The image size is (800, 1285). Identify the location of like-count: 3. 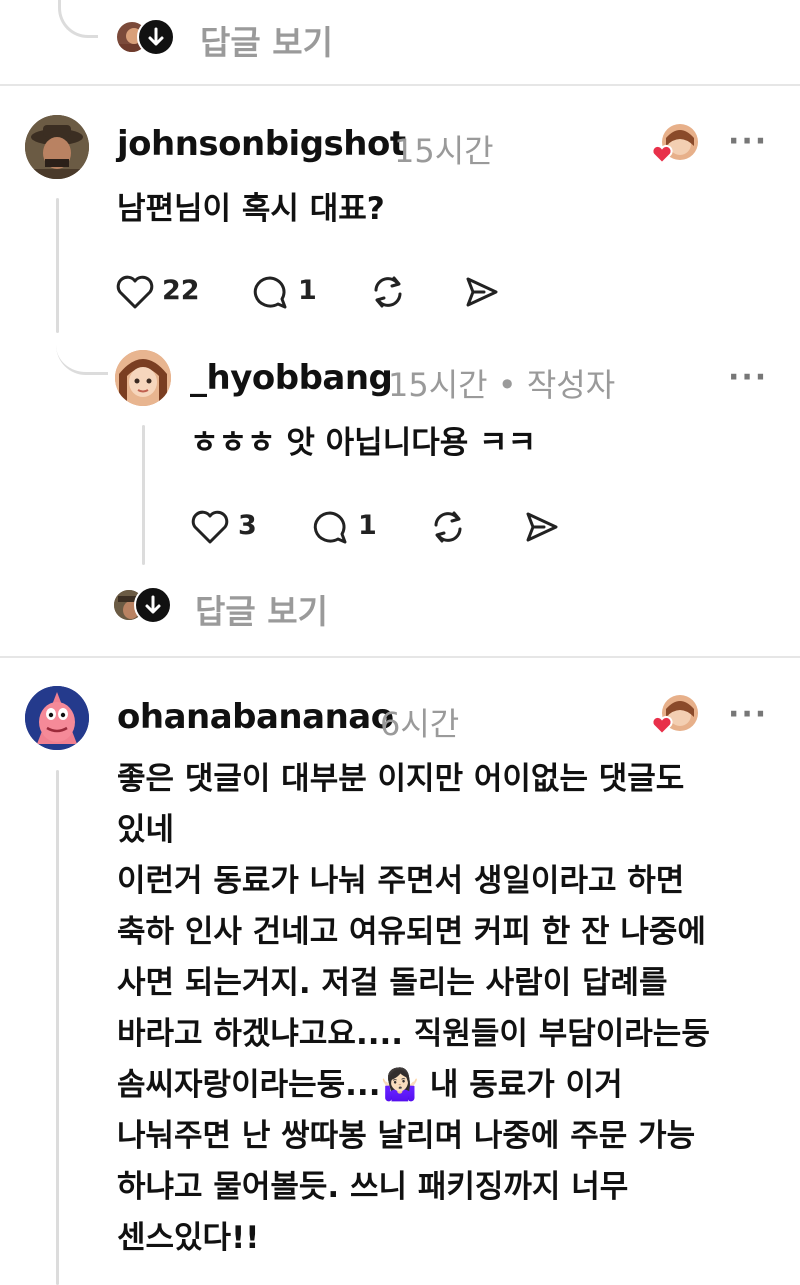
(247, 525).